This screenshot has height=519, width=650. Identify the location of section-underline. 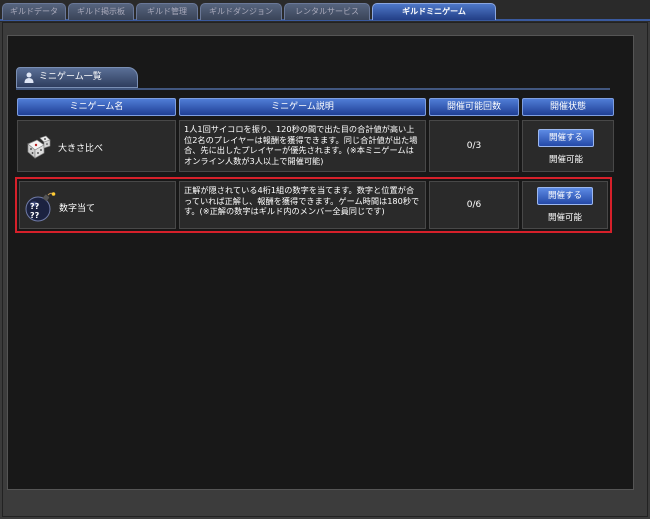
(313, 89).